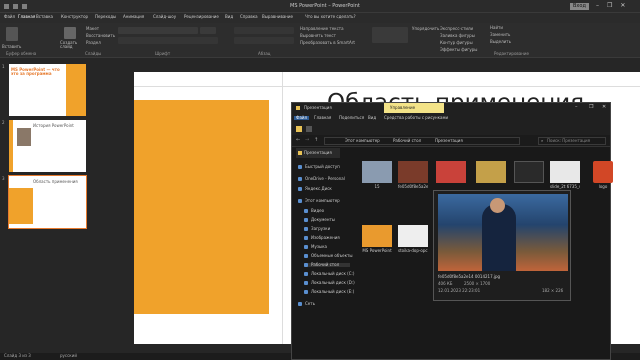  Describe the element at coordinates (321, 179) in the screenshot. I see `nav-onedrive: OneDrive - Personal` at that location.